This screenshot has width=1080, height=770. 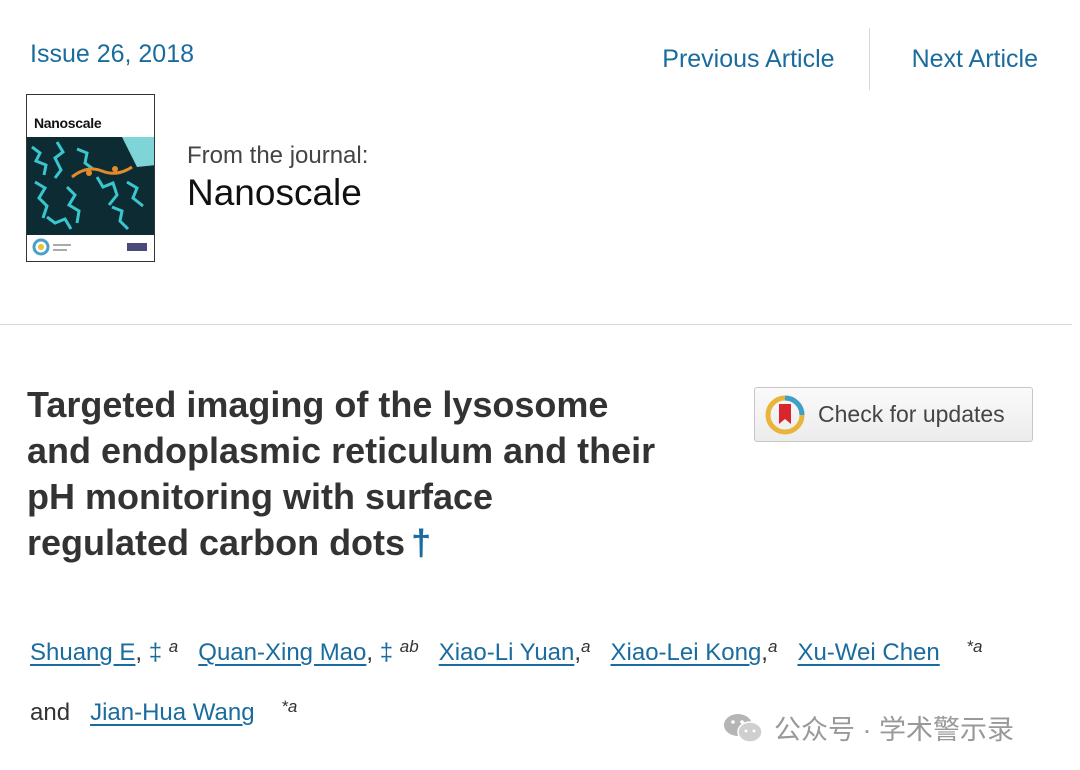 I want to click on title-line: and endoplasmic reticulum and their, so click(x=341, y=450).